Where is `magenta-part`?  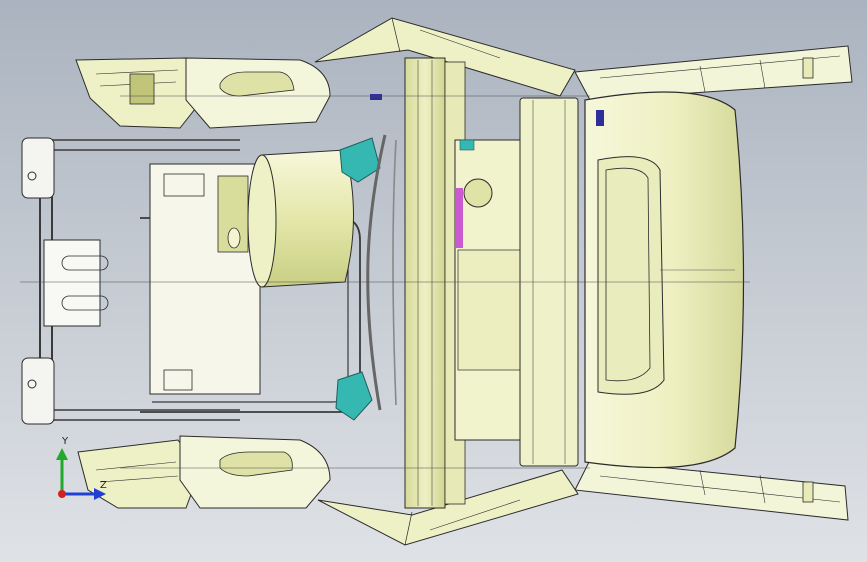 magenta-part is located at coordinates (459, 218).